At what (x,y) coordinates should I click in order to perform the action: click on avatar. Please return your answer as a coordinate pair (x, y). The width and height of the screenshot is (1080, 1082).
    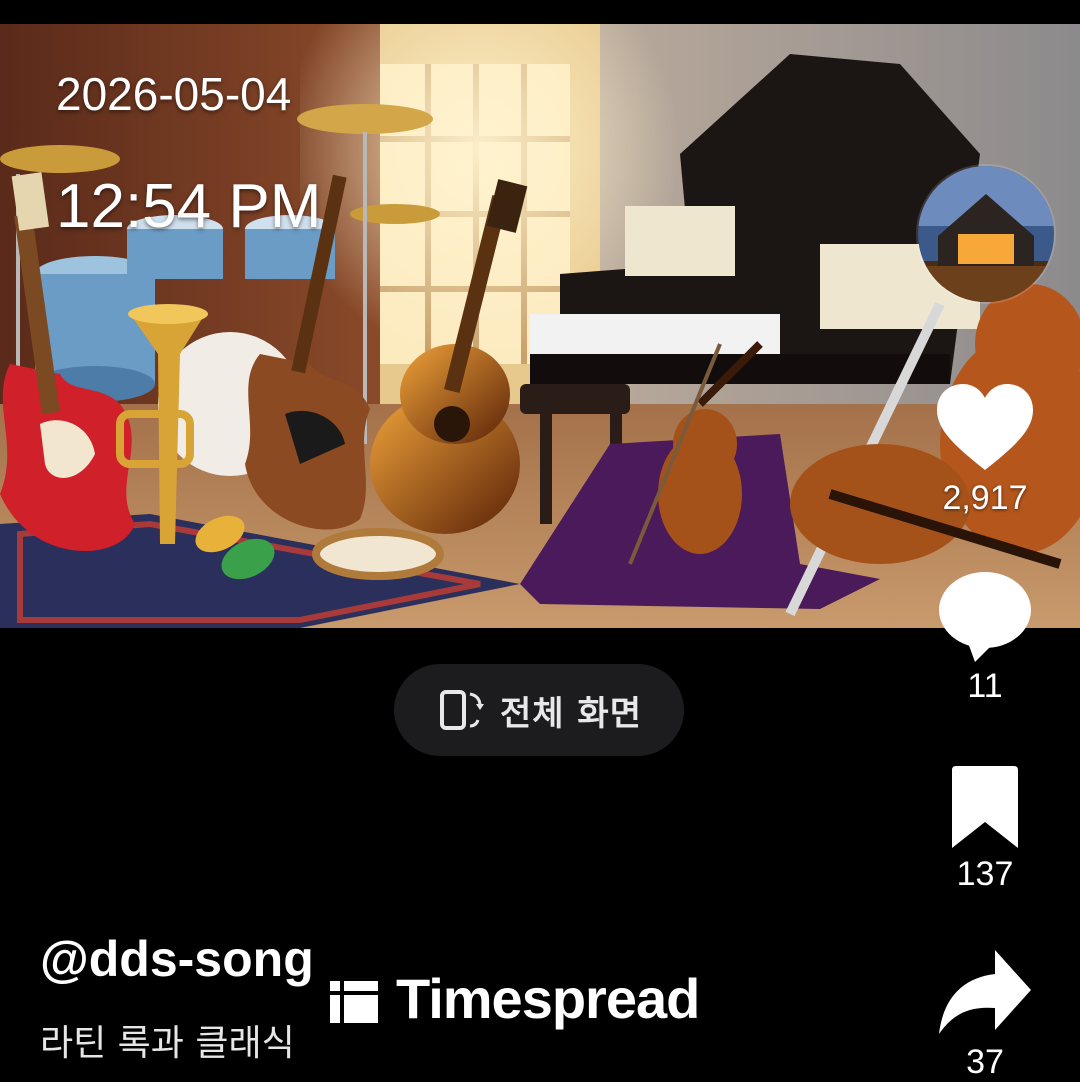
    Looking at the image, I should click on (986, 234).